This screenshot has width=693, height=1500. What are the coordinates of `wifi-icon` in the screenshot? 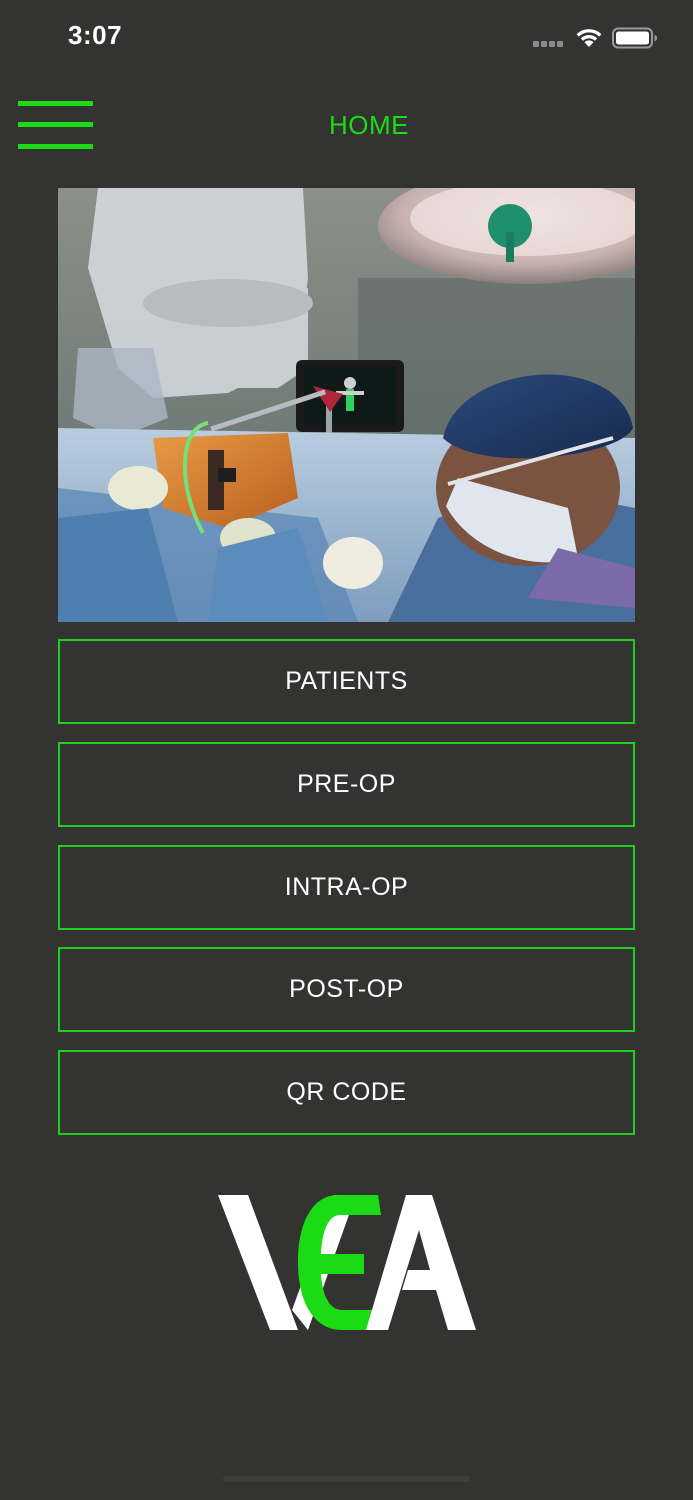 It's located at (589, 38).